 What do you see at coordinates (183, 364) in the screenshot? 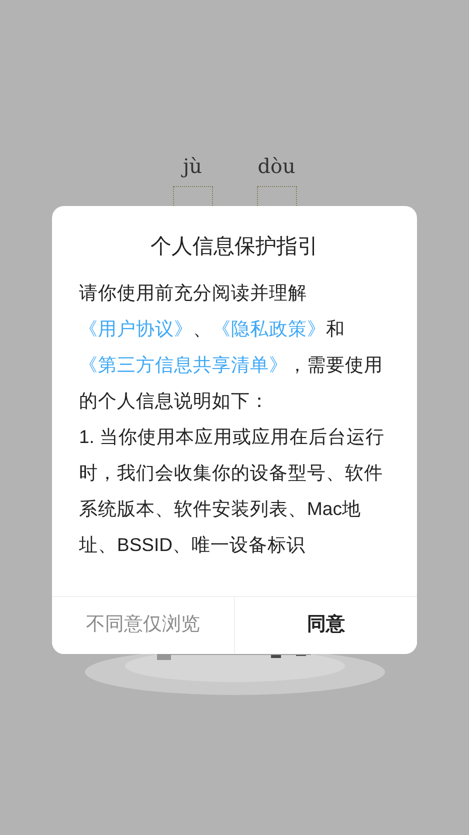
I see `policy-link: 《第三方信息共享清单》` at bounding box center [183, 364].